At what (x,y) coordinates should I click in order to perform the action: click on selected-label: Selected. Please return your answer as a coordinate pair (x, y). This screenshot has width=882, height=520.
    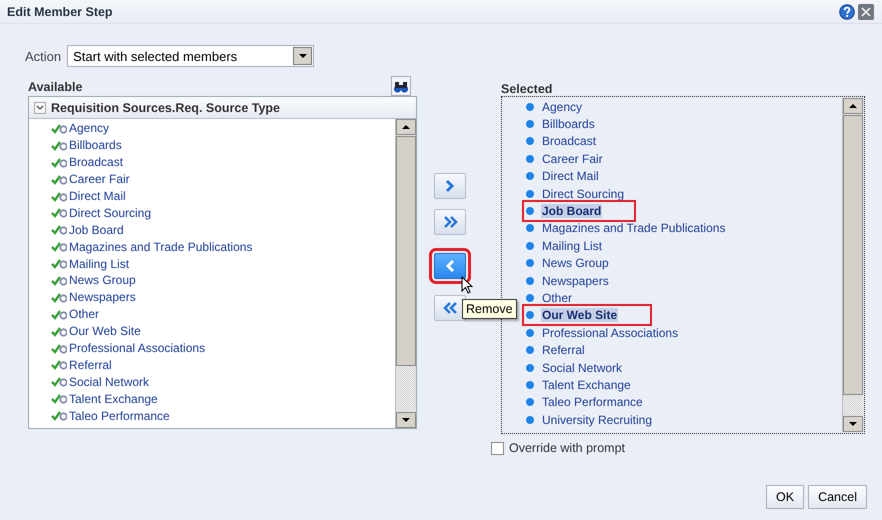
    Looking at the image, I should click on (527, 88).